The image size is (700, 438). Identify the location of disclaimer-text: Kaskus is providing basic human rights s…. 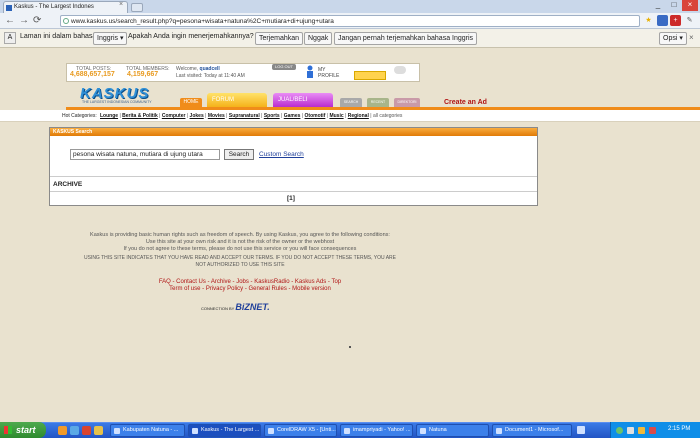
(240, 242).